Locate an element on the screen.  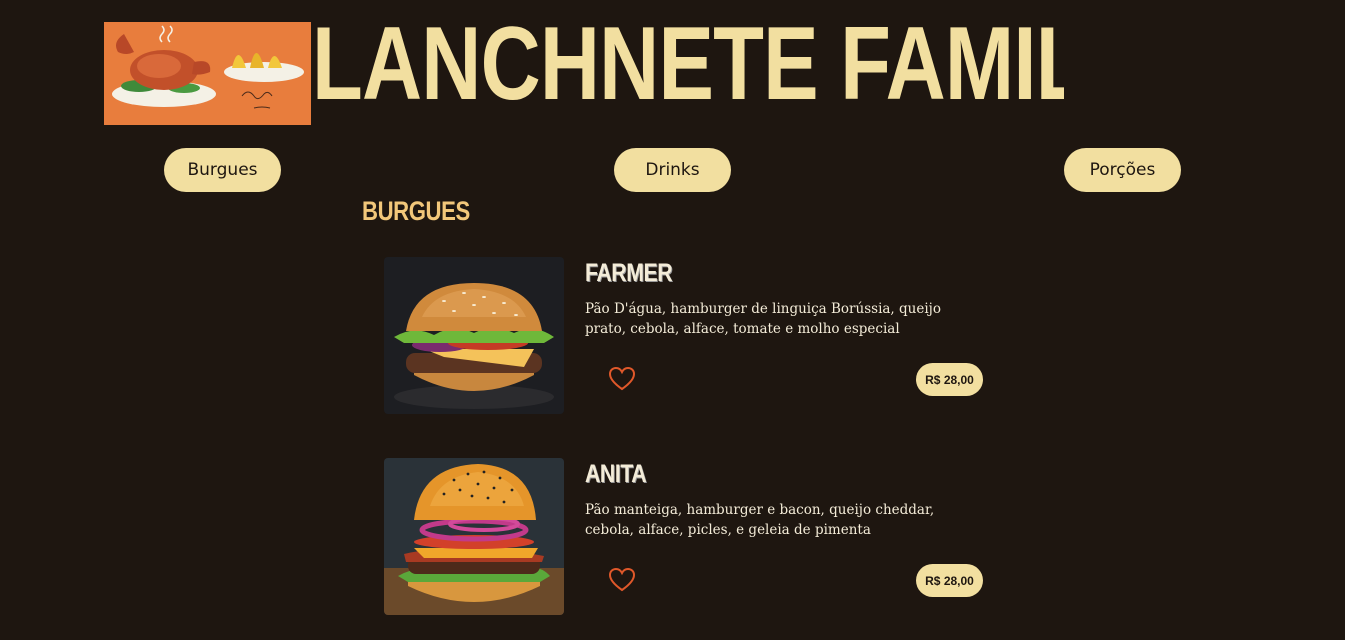
logo is located at coordinates (207, 73).